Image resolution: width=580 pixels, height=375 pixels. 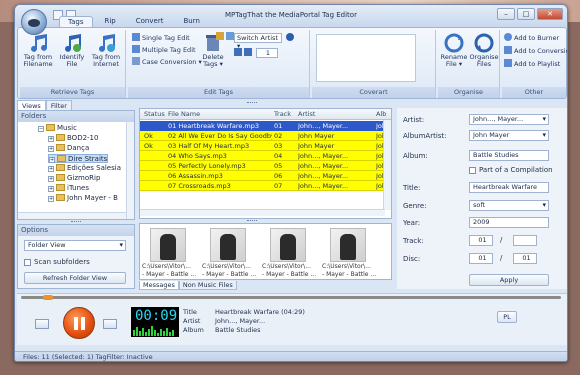 What do you see at coordinates (75, 278) in the screenshot?
I see `refresh-folder-view-button: Refresh Folder View` at bounding box center [75, 278].